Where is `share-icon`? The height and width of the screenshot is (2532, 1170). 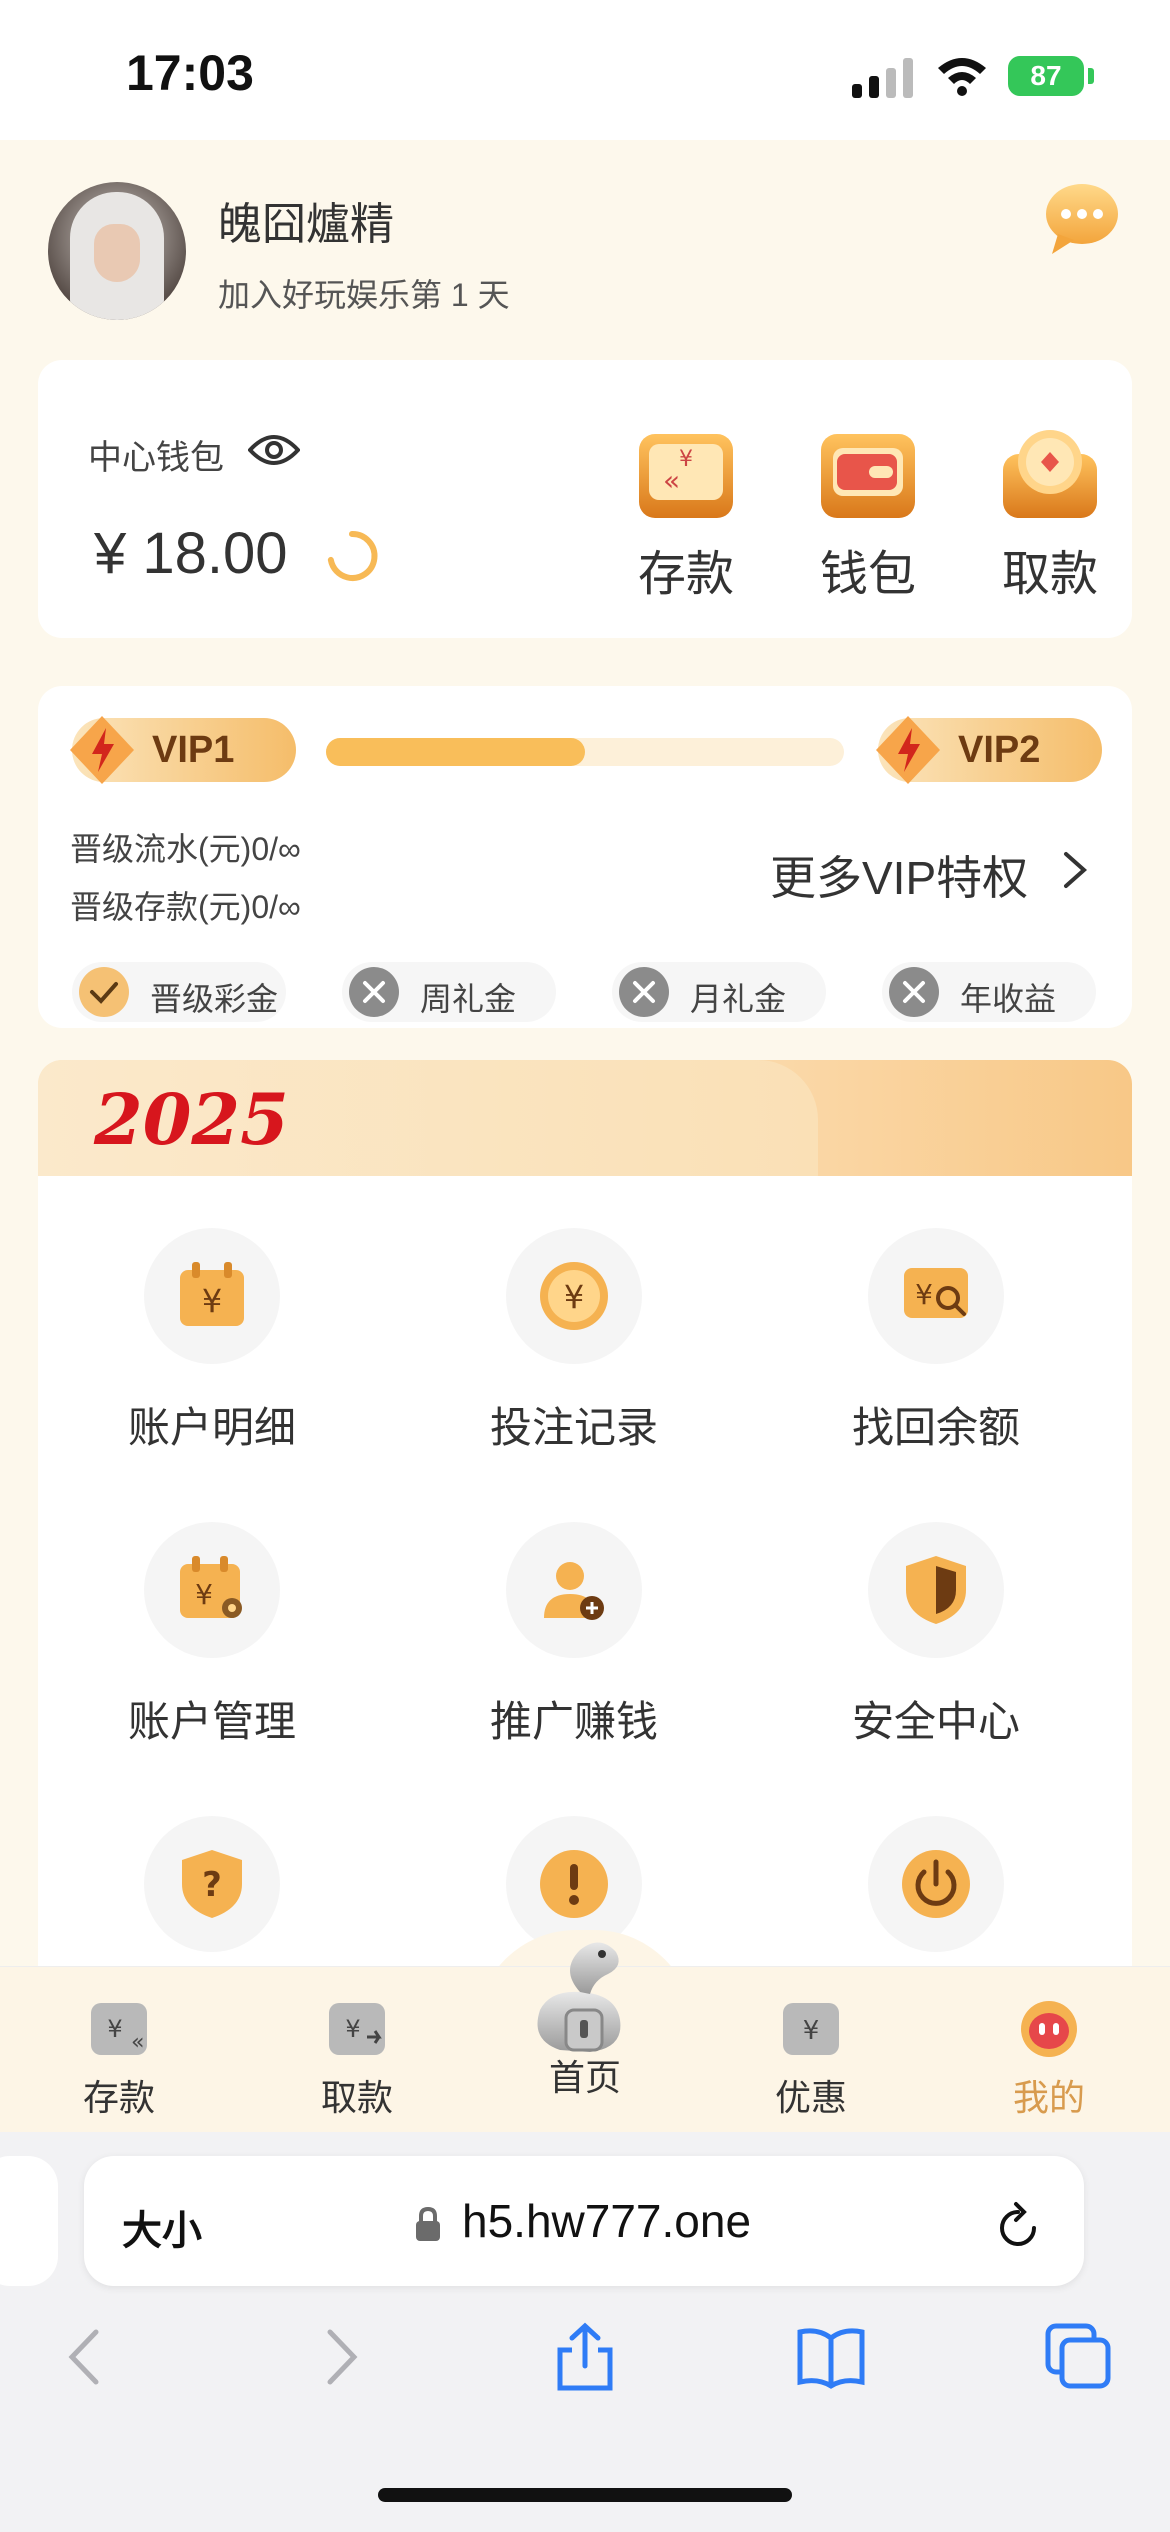 share-icon is located at coordinates (585, 2357).